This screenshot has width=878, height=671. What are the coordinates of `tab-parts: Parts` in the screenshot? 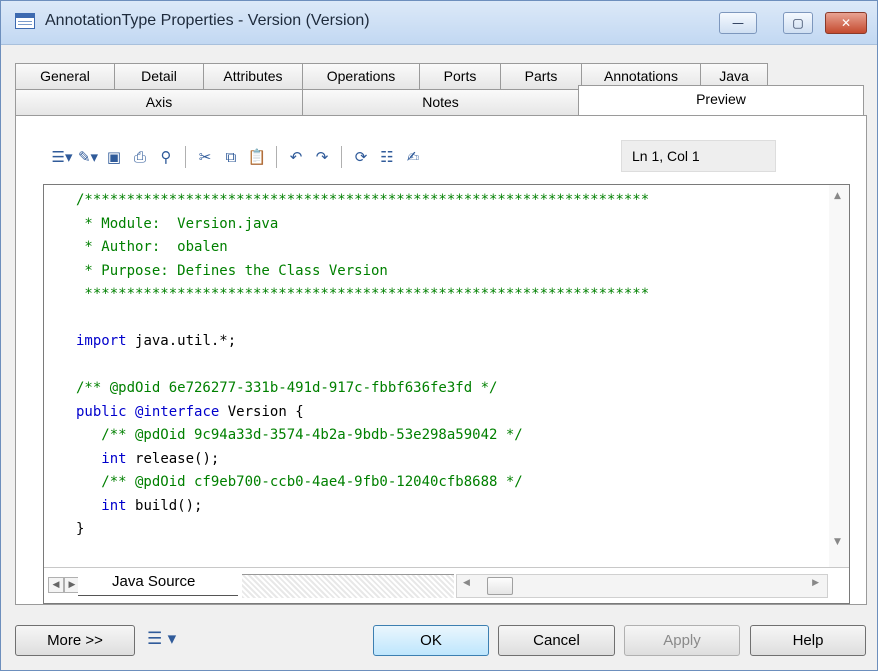 It's located at (541, 76).